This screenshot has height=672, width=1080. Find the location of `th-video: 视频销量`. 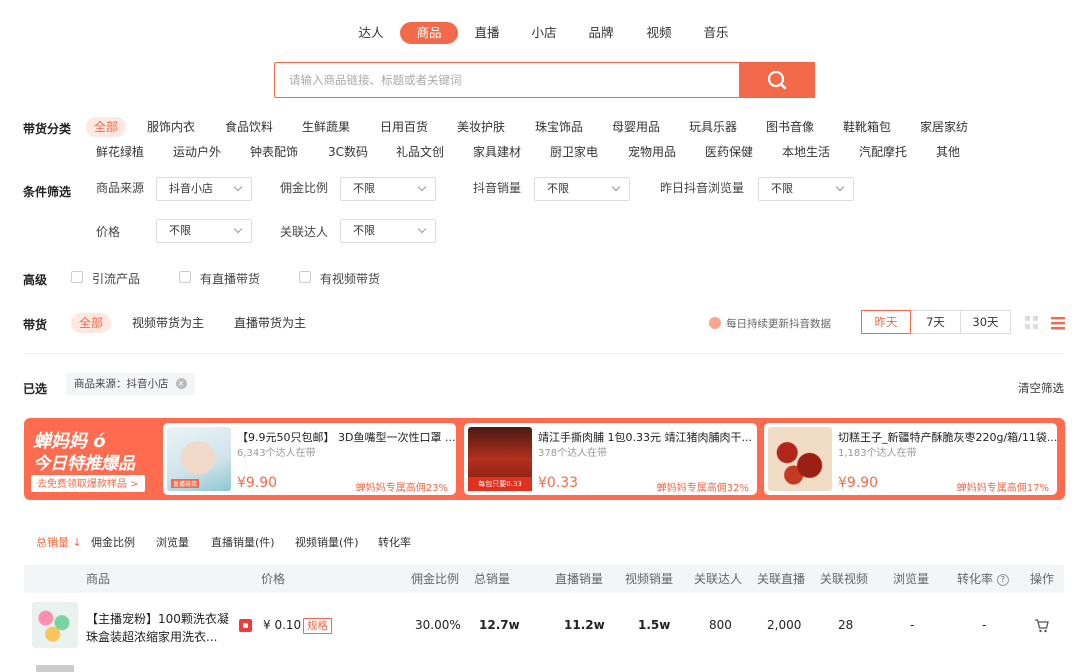

th-video: 视频销量 is located at coordinates (649, 579).